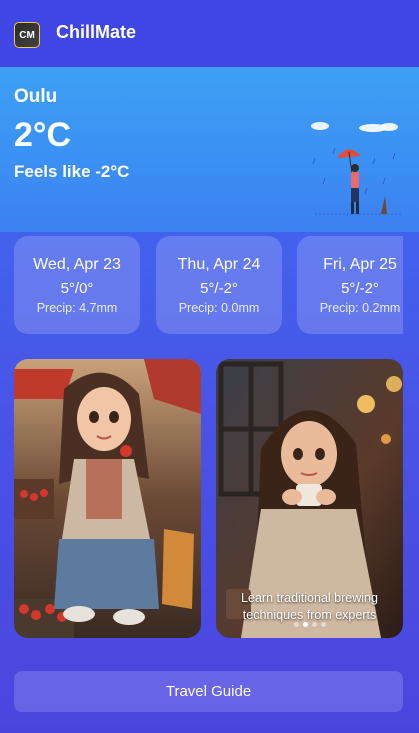 The height and width of the screenshot is (733, 419). What do you see at coordinates (356, 168) in the screenshot?
I see `rain-umbrella-illustration-icon` at bounding box center [356, 168].